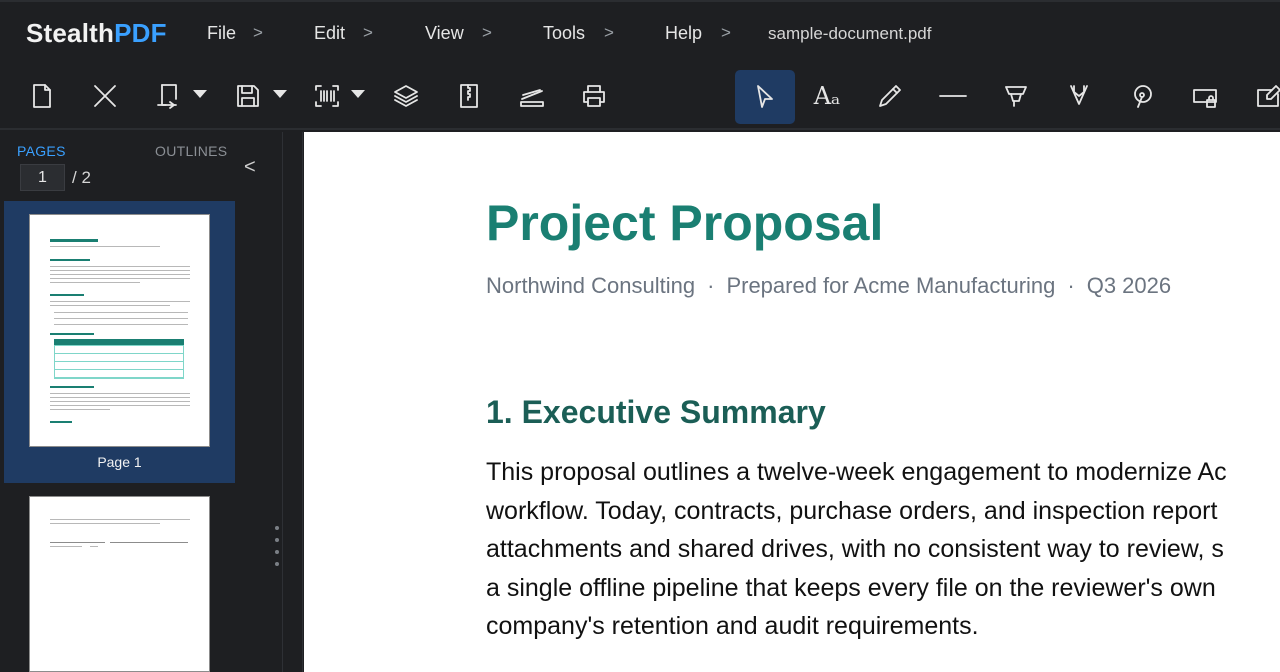 The width and height of the screenshot is (1280, 672). I want to click on export-icon, so click(167, 96).